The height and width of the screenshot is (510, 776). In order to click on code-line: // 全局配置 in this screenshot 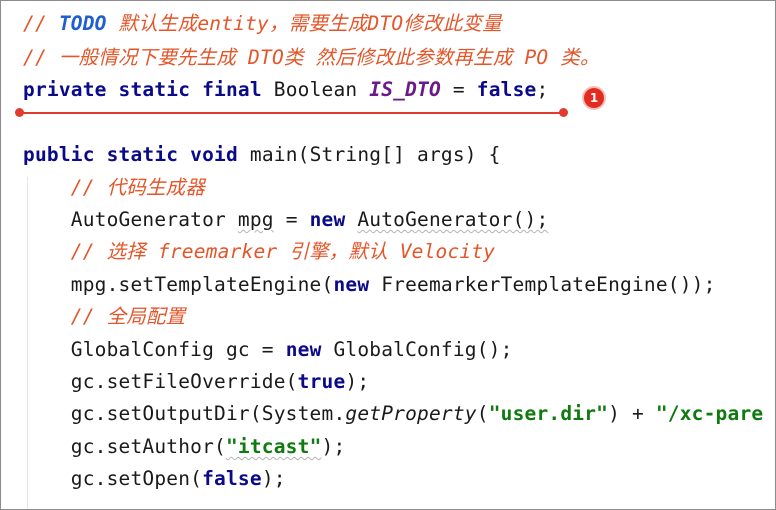, I will do `click(104, 317)`.